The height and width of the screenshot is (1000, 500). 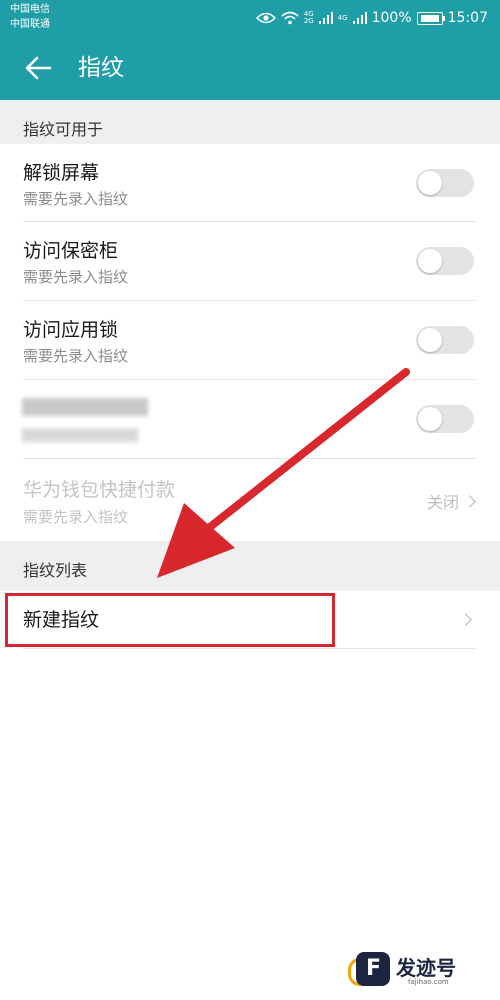 I want to click on network-type-b: 4G, so click(x=342, y=17).